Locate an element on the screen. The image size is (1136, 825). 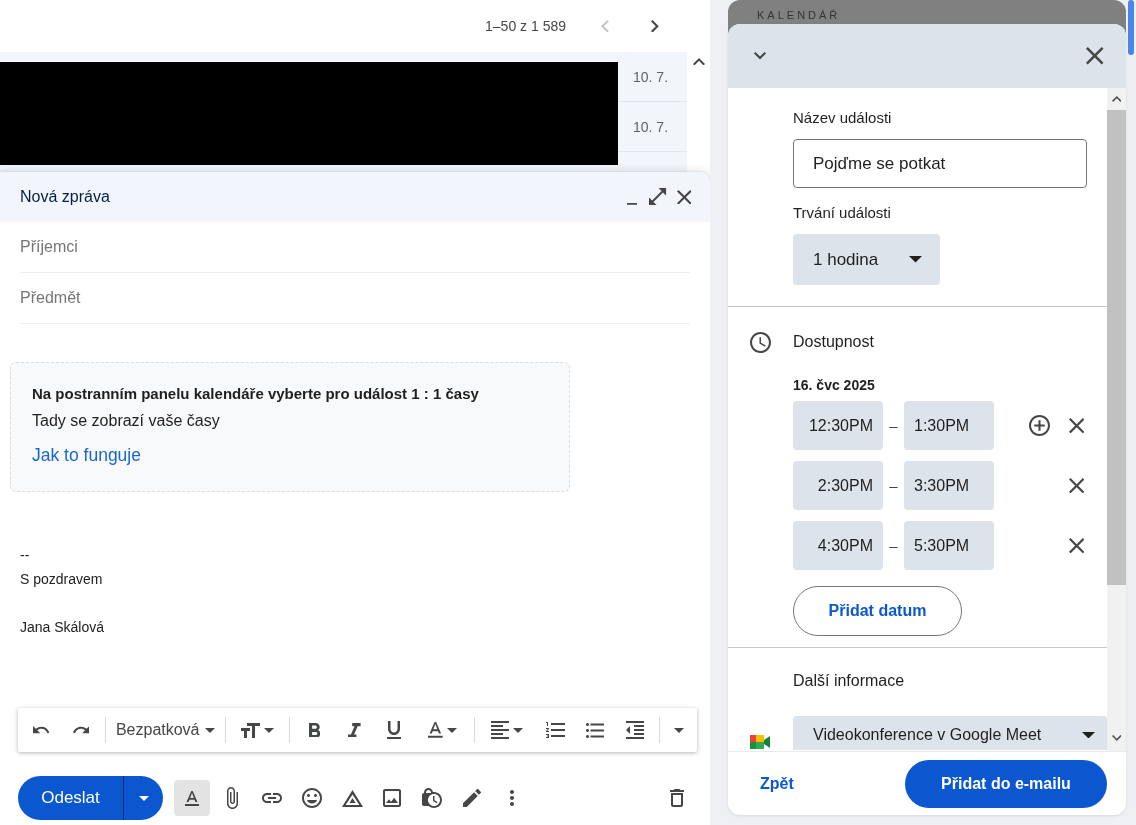
end-time-field: 3:30PM is located at coordinates (949, 485).